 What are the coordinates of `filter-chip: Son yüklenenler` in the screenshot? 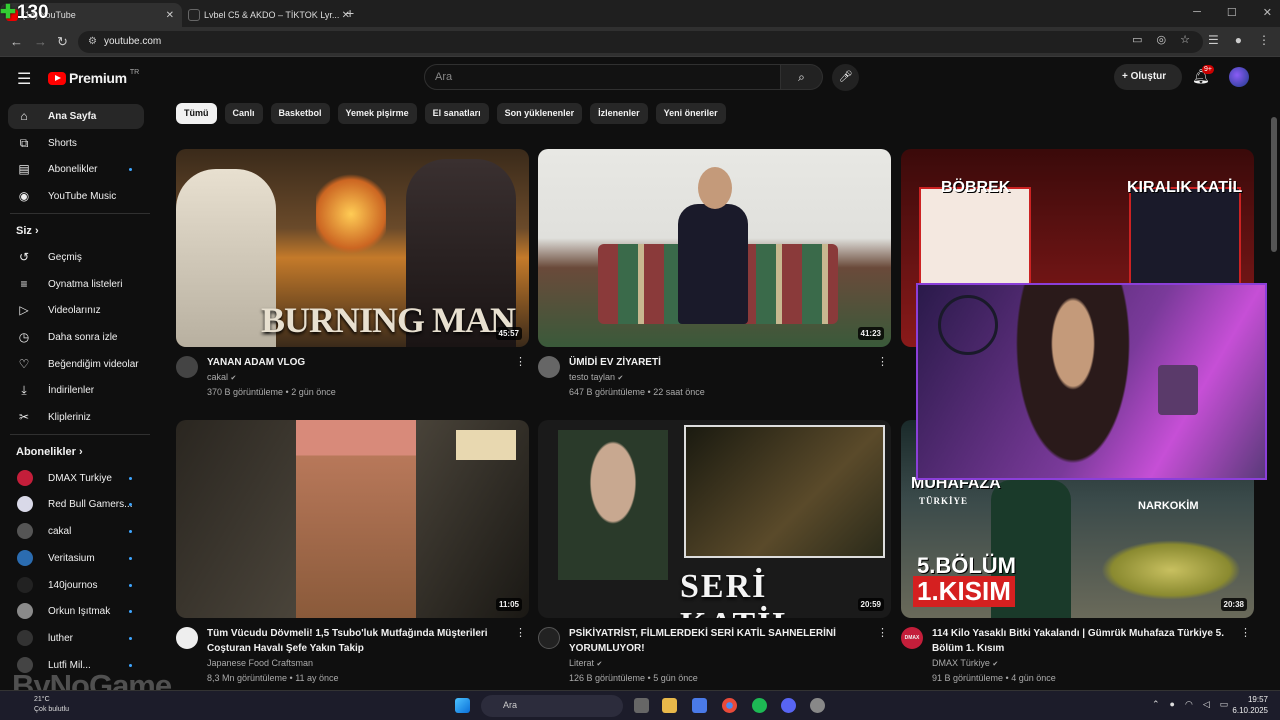 It's located at (539, 113).